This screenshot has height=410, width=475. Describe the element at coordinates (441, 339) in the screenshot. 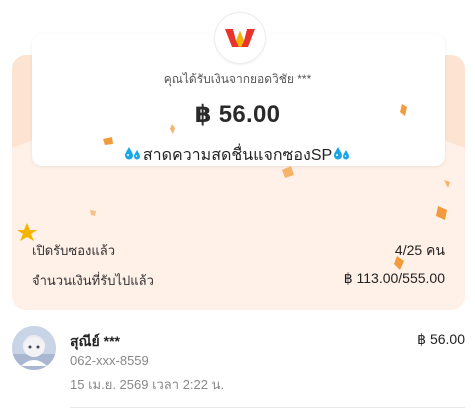

I see `recipient-amount: ฿ 56.00` at that location.